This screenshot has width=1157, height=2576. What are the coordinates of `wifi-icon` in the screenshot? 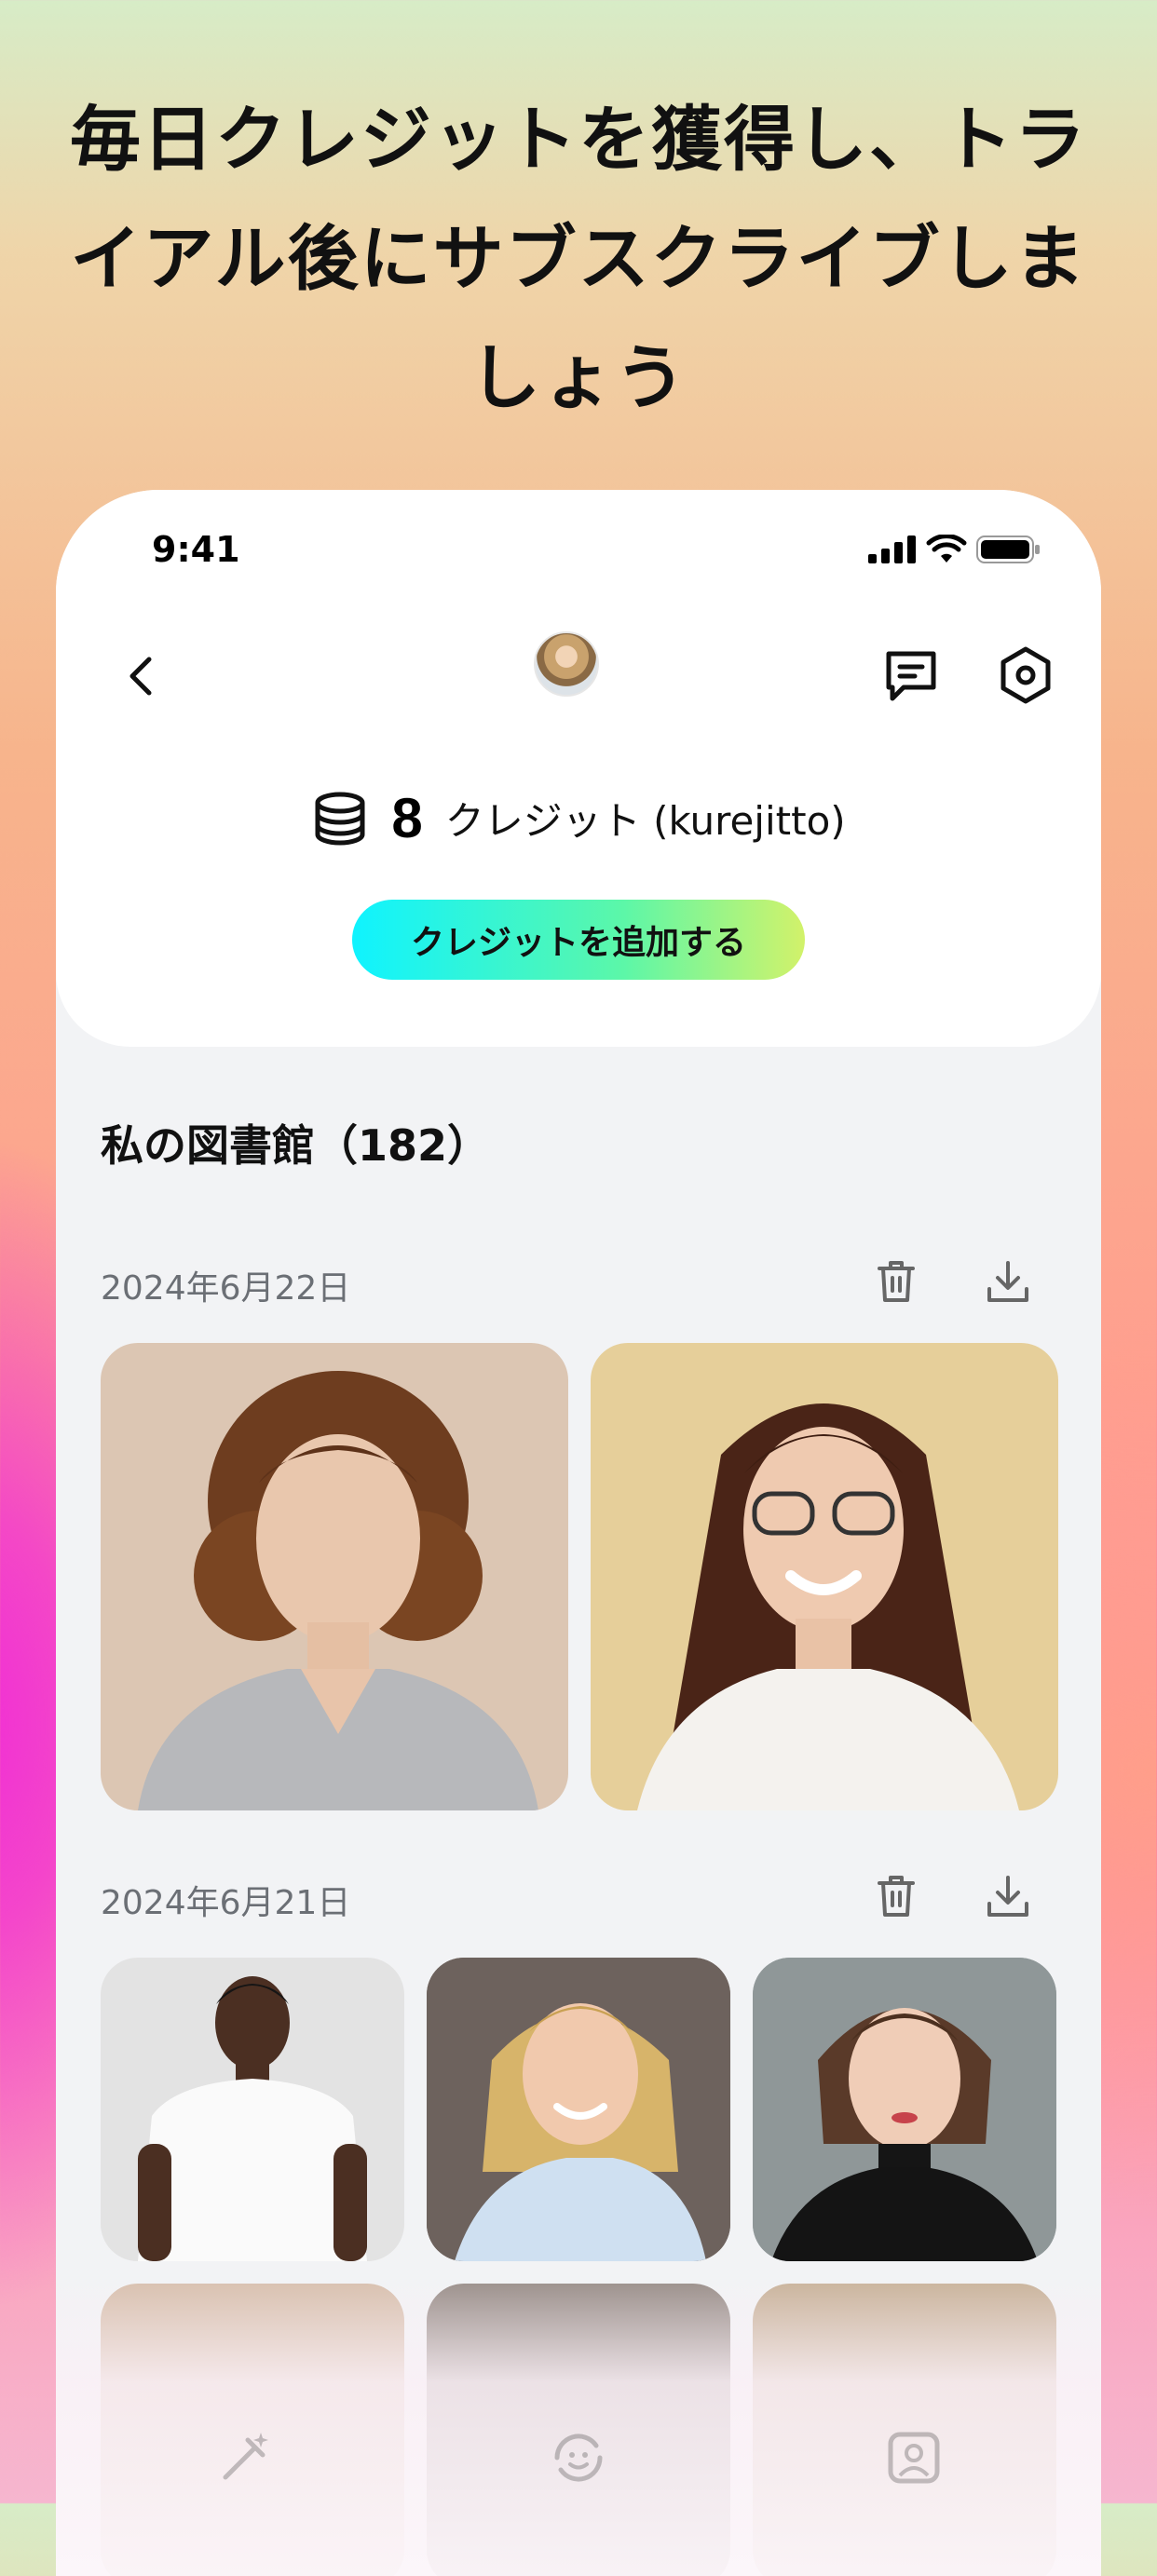 It's located at (946, 549).